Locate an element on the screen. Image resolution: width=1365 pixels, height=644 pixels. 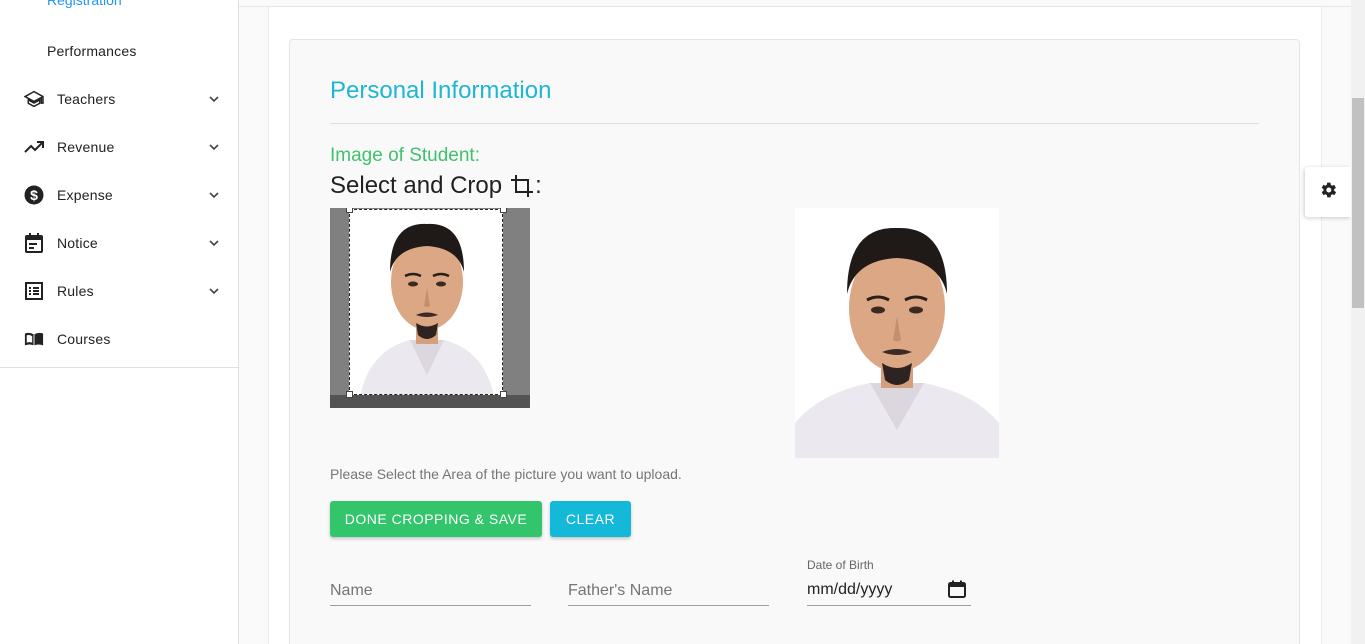
name-placeholder: Name is located at coordinates (351, 590).